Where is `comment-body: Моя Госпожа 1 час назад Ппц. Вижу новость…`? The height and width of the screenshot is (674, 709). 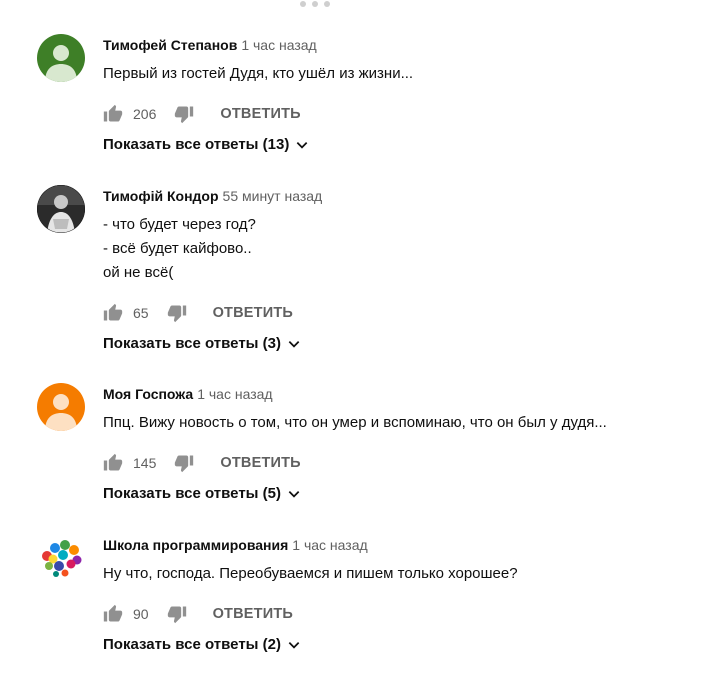 comment-body: Моя Госпожа 1 час назад Ппц. Вижу новость… is located at coordinates (401, 443).